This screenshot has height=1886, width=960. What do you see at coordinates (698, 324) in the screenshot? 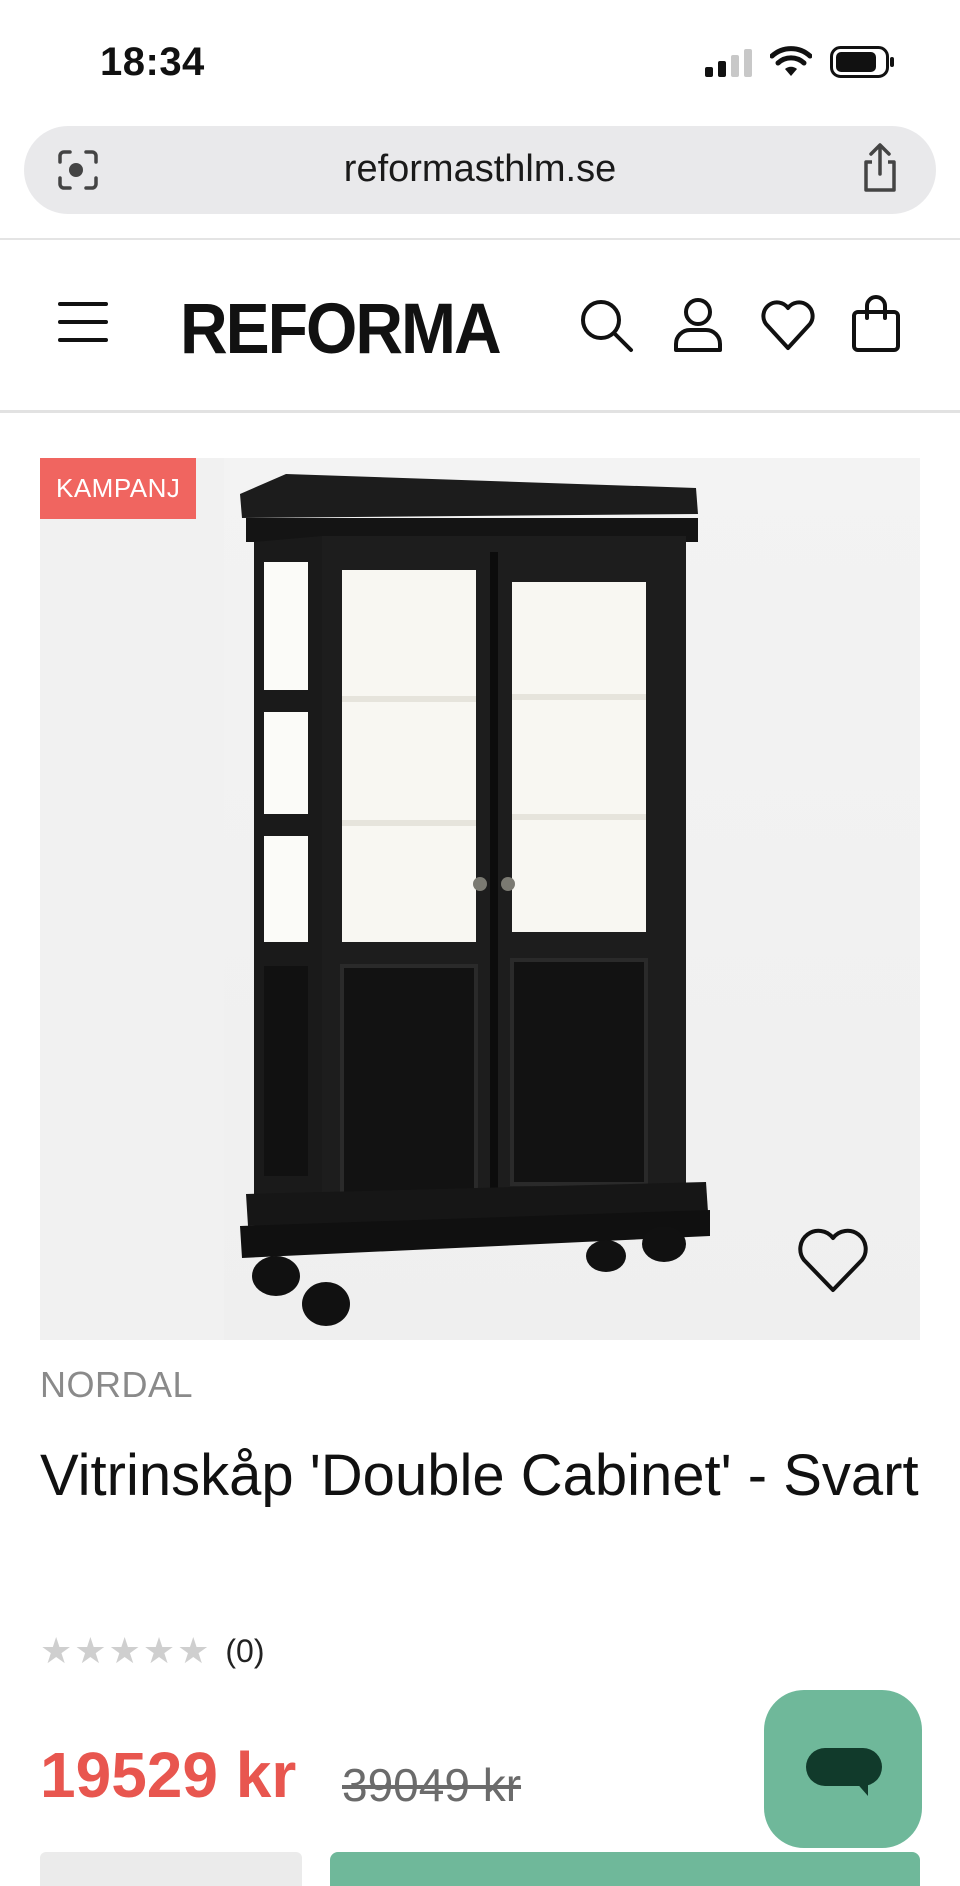
I see `account-icon` at bounding box center [698, 324].